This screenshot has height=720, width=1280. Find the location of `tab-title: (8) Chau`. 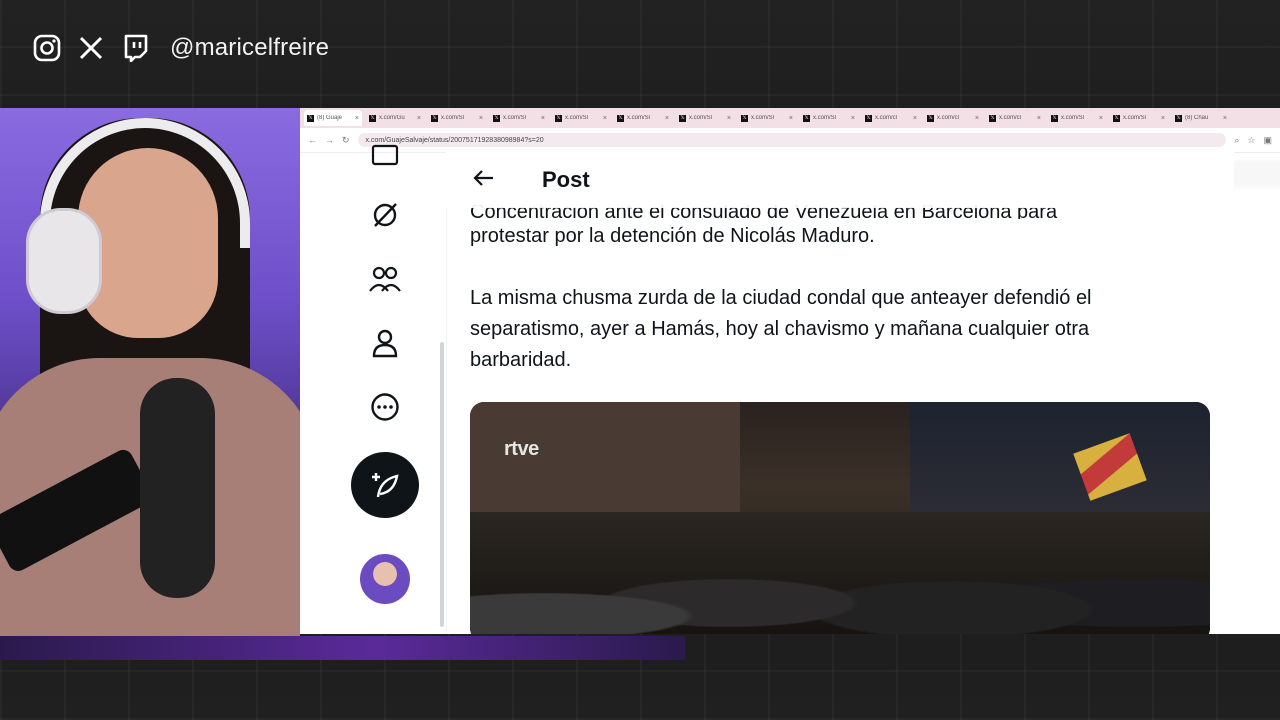

tab-title: (8) Chau is located at coordinates (1197, 118).